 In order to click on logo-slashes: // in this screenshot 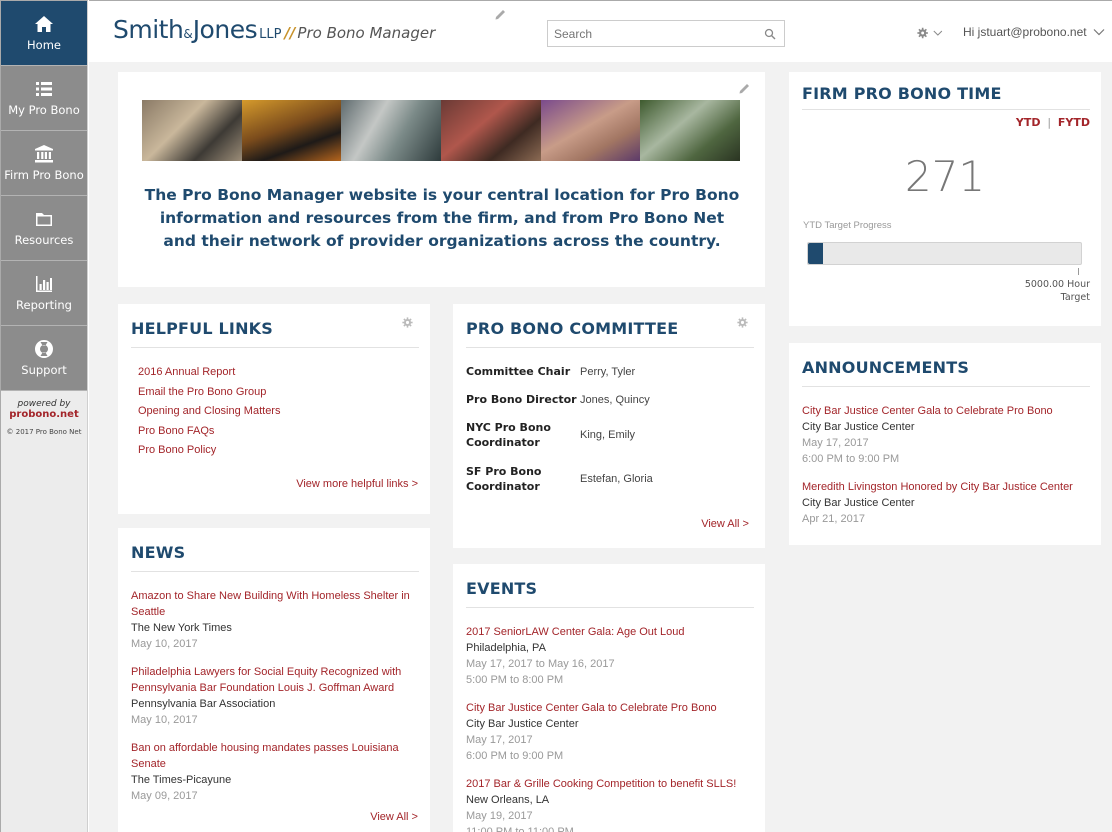, I will do `click(290, 33)`.